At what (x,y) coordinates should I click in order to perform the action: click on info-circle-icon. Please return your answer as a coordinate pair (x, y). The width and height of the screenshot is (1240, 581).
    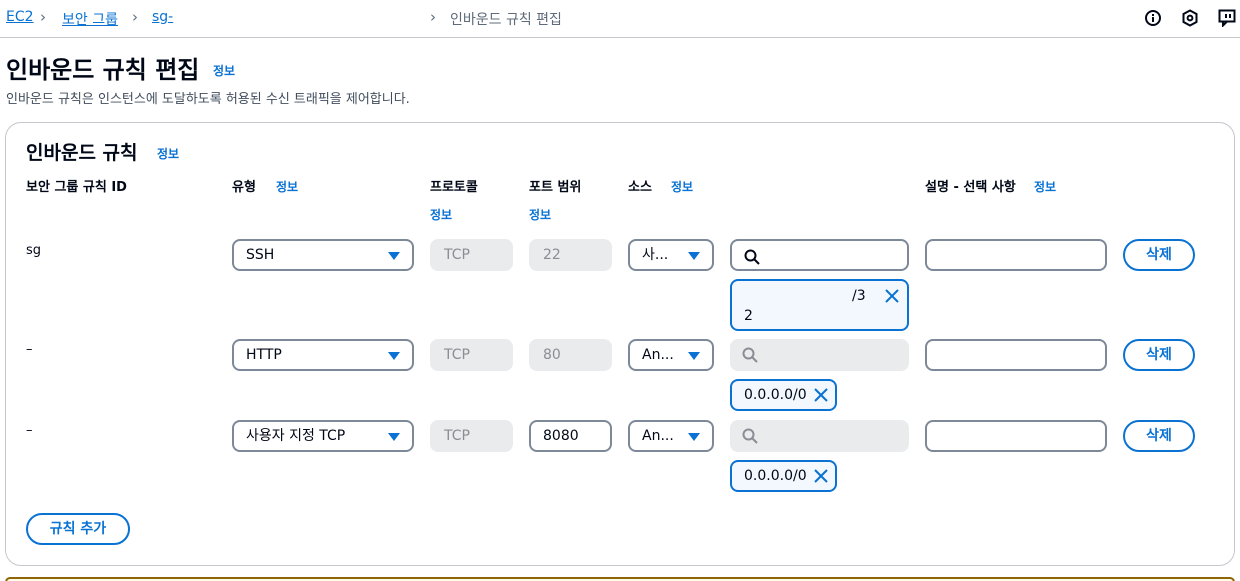
    Looking at the image, I should click on (1153, 18).